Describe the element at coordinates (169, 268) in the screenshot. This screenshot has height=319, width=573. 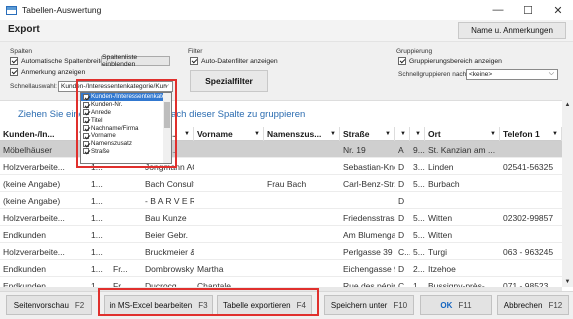
I see `table-cell: Dombrowsky` at that location.